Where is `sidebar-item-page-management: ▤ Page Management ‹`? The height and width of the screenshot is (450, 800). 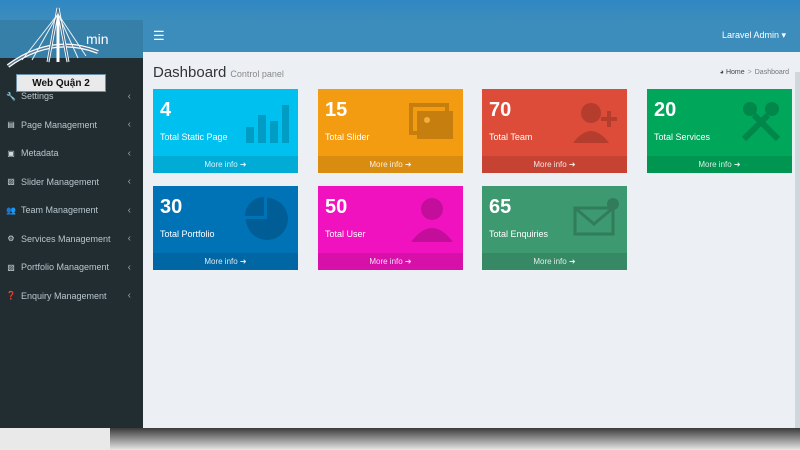 sidebar-item-page-management: ▤ Page Management ‹ is located at coordinates (71, 125).